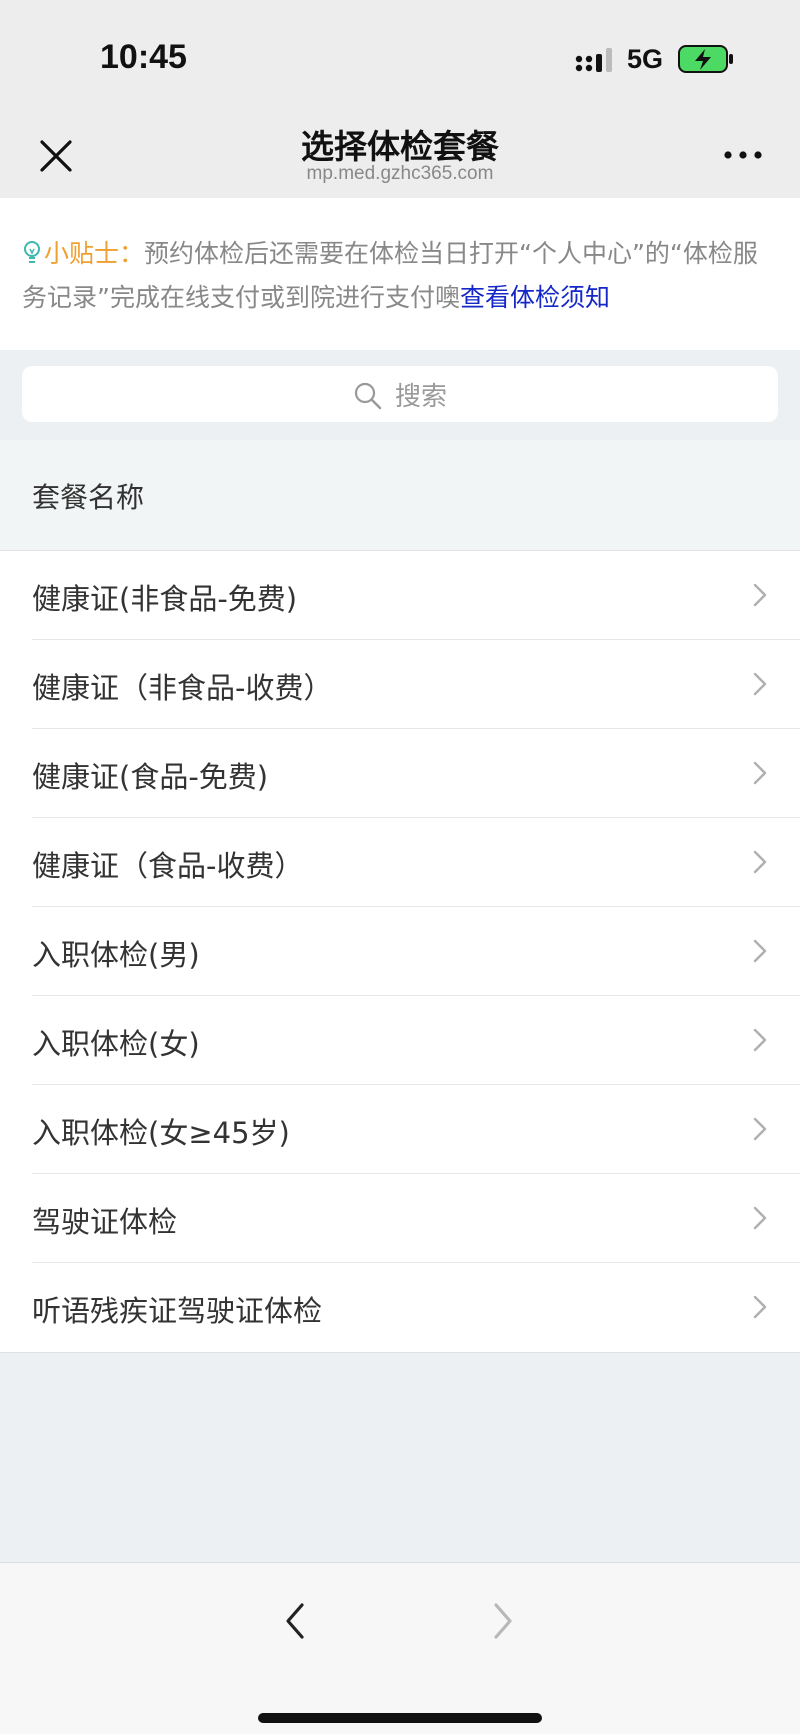 This screenshot has width=800, height=1734. I want to click on tip-label: 小贴士：, so click(94, 253).